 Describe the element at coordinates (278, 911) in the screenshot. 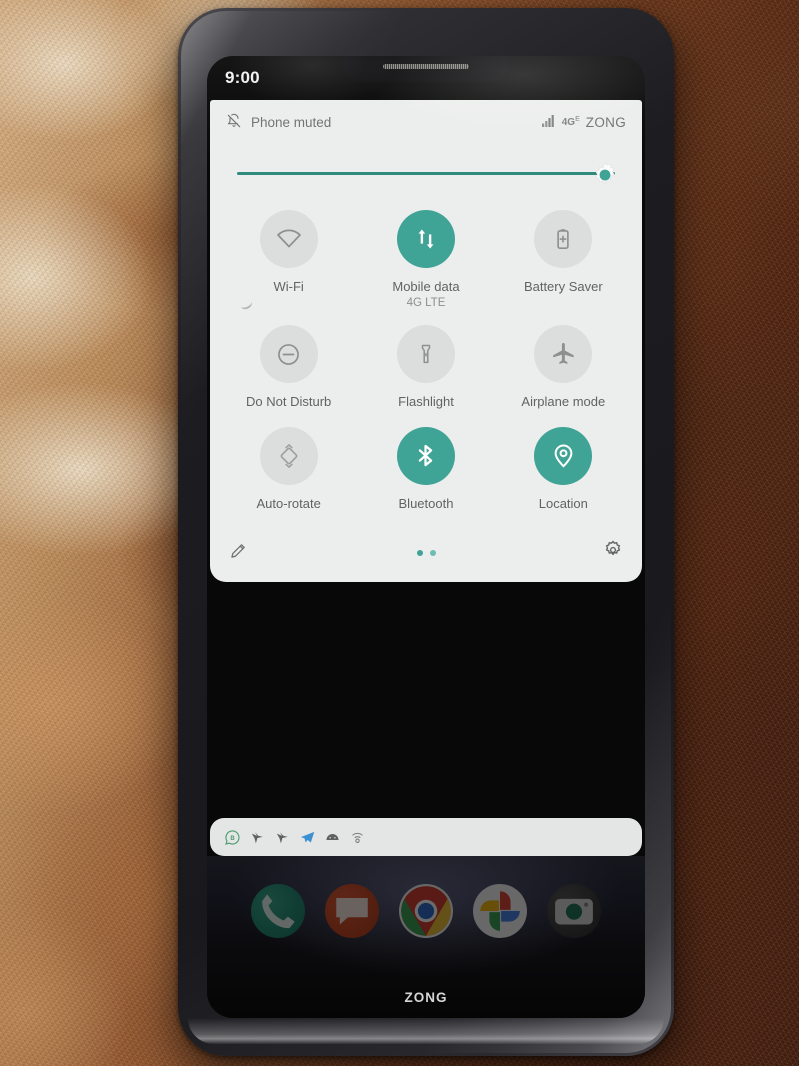

I see `phone-app` at that location.